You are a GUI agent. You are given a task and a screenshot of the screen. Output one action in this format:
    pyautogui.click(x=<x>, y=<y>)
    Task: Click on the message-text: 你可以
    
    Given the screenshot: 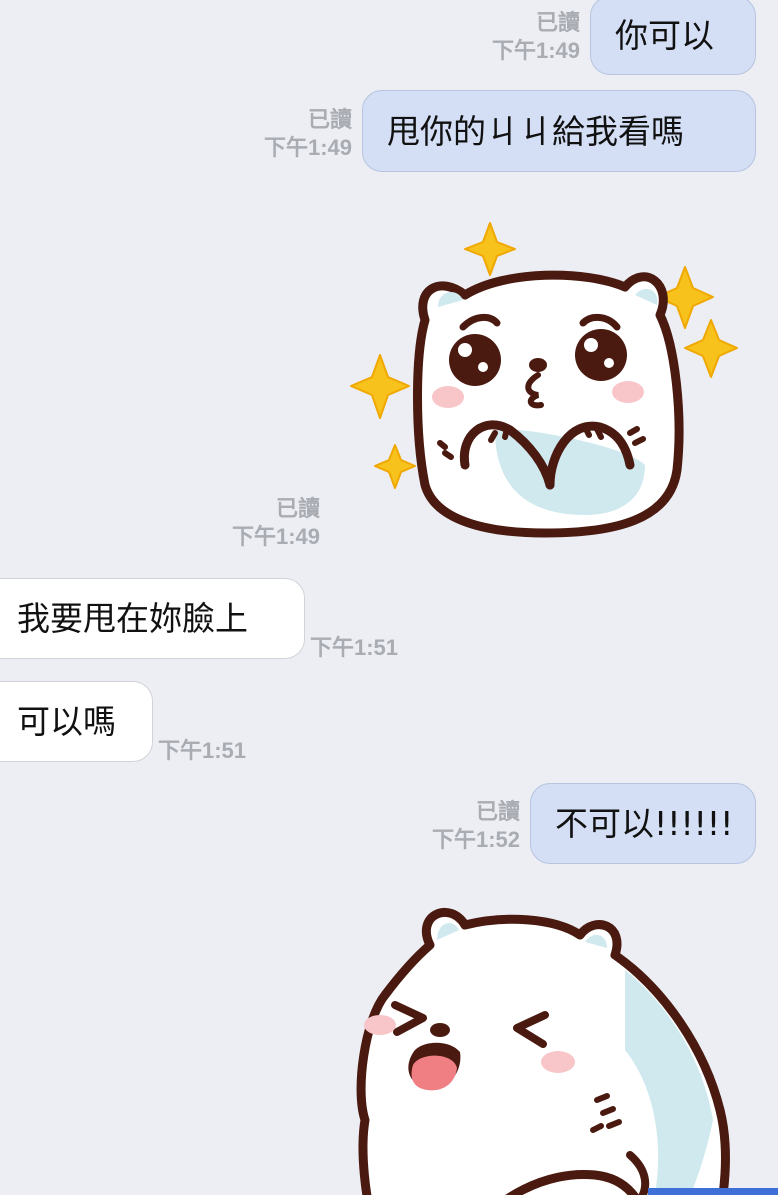 What is the action you would take?
    pyautogui.click(x=664, y=35)
    